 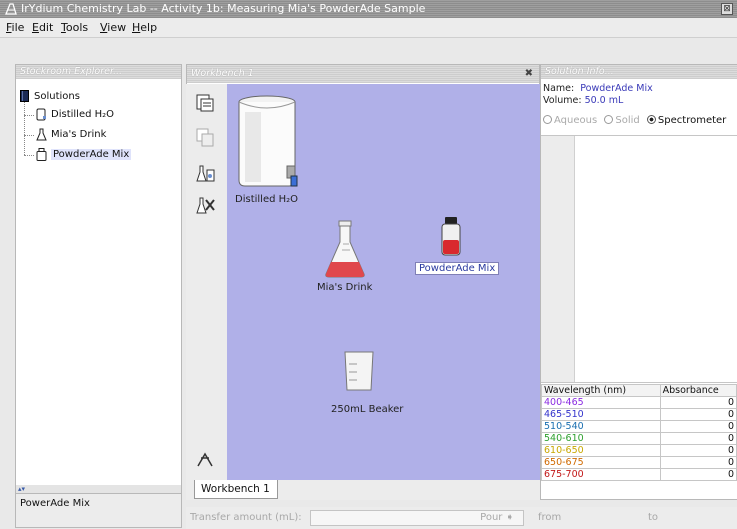 What do you see at coordinates (57, 96) in the screenshot?
I see `tree-root-label: Solutions` at bounding box center [57, 96].